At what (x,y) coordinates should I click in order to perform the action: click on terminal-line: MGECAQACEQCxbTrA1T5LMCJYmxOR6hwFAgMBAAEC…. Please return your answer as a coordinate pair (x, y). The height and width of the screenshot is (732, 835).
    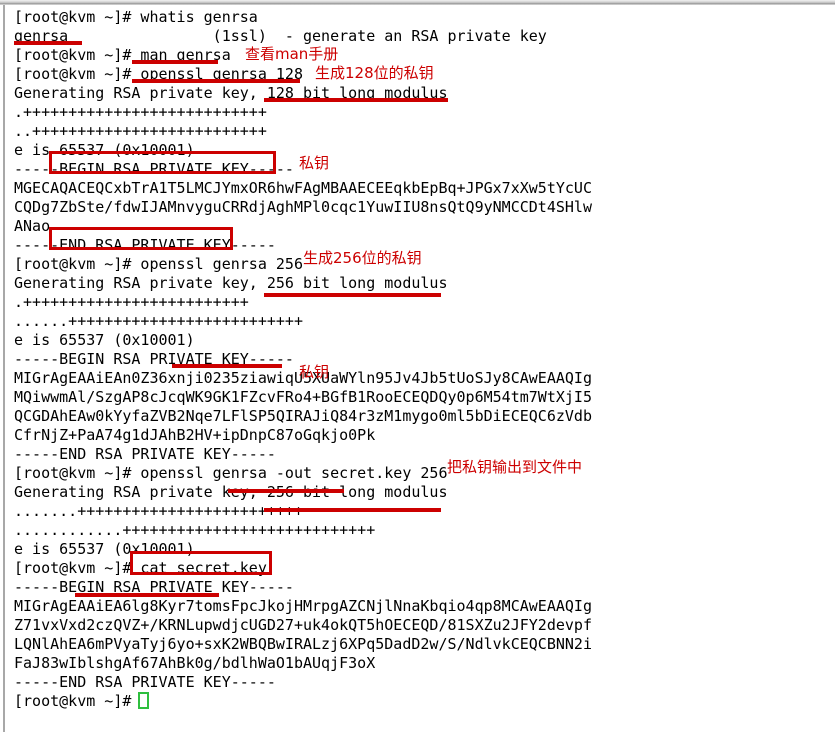
    Looking at the image, I should click on (303, 188).